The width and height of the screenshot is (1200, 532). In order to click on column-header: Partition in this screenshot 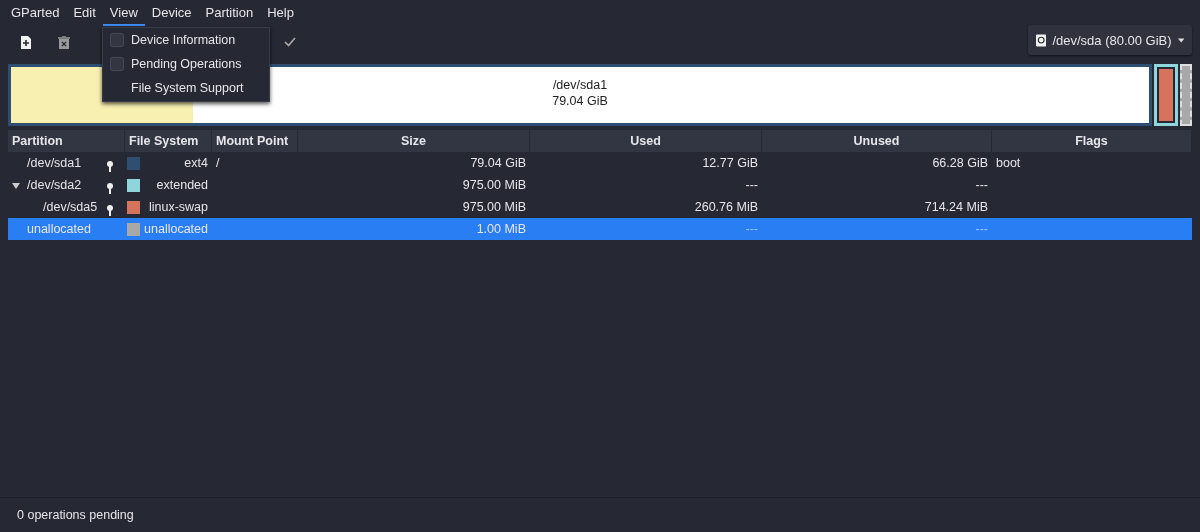, I will do `click(66, 141)`.